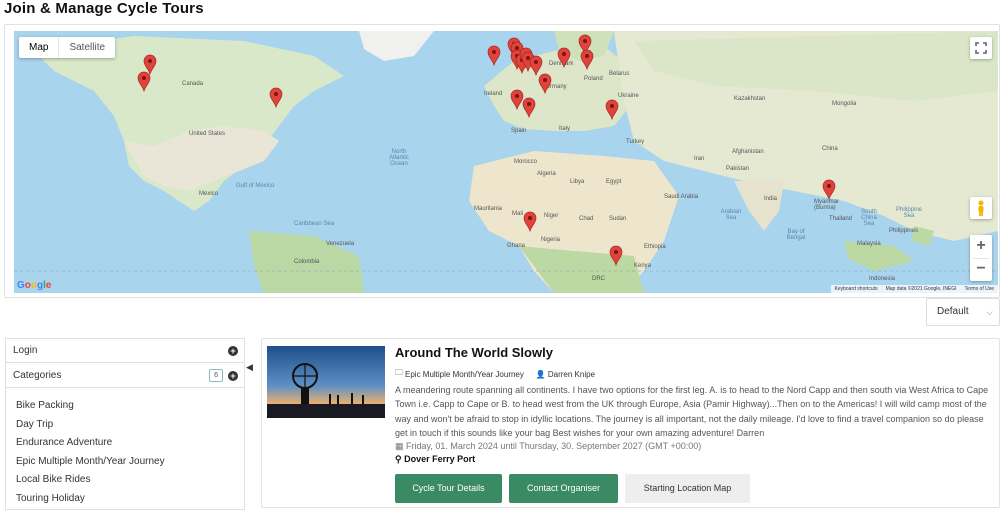 The height and width of the screenshot is (510, 1000). What do you see at coordinates (464, 374) in the screenshot?
I see `tour-category: Epic Multiple Month/Year Journey` at bounding box center [464, 374].